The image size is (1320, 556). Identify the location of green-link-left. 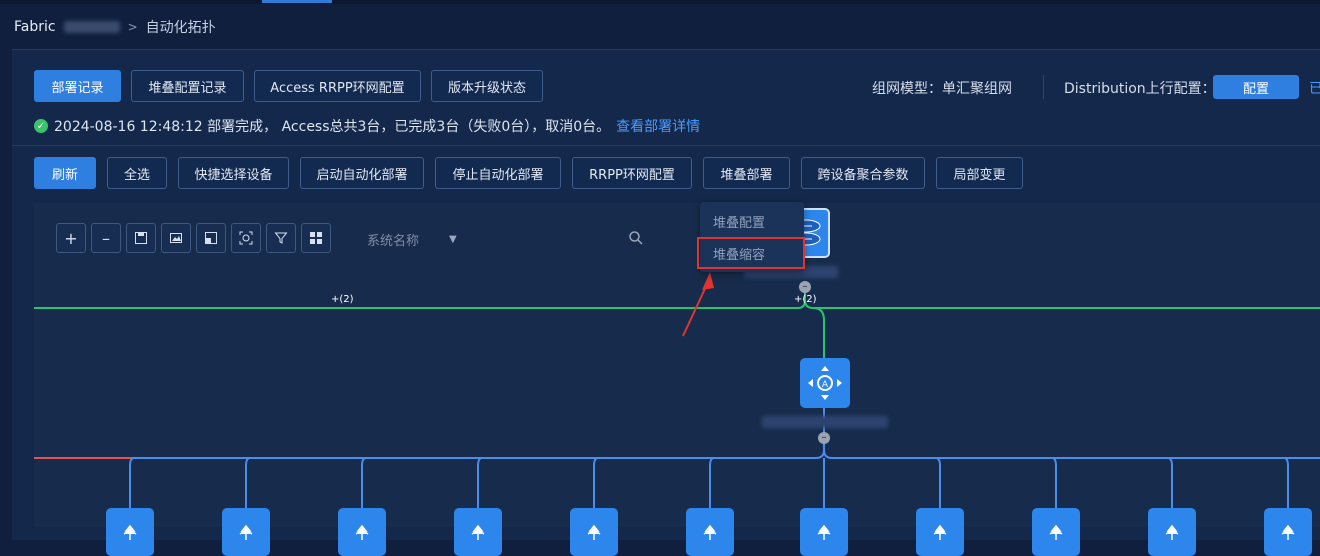
(420, 299).